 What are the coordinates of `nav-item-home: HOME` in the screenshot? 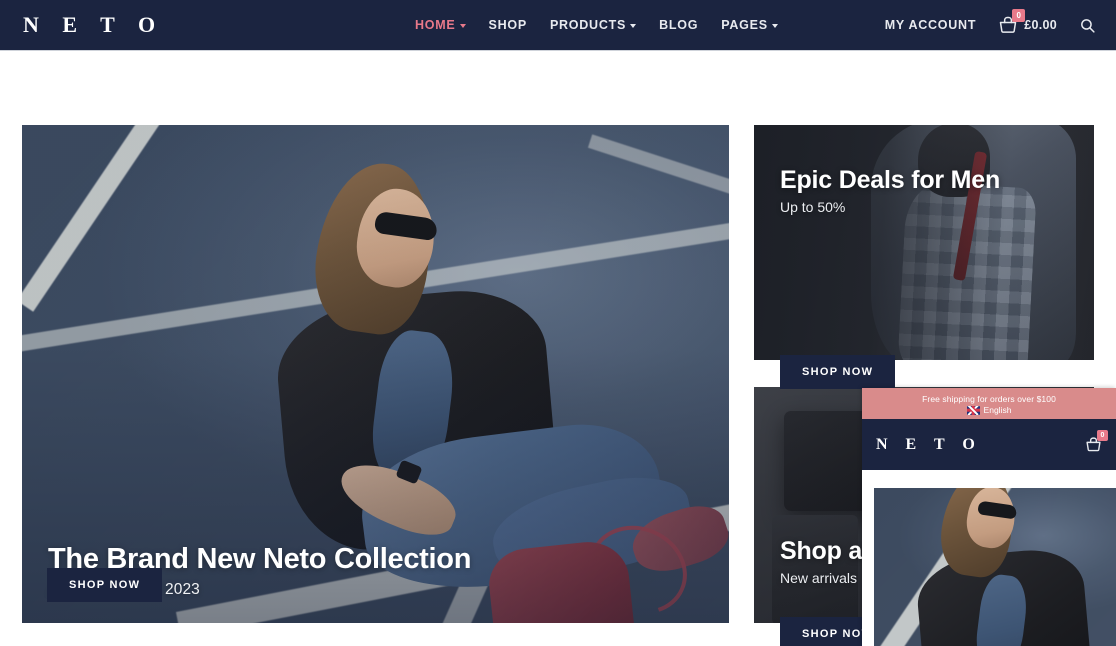 It's located at (440, 25).